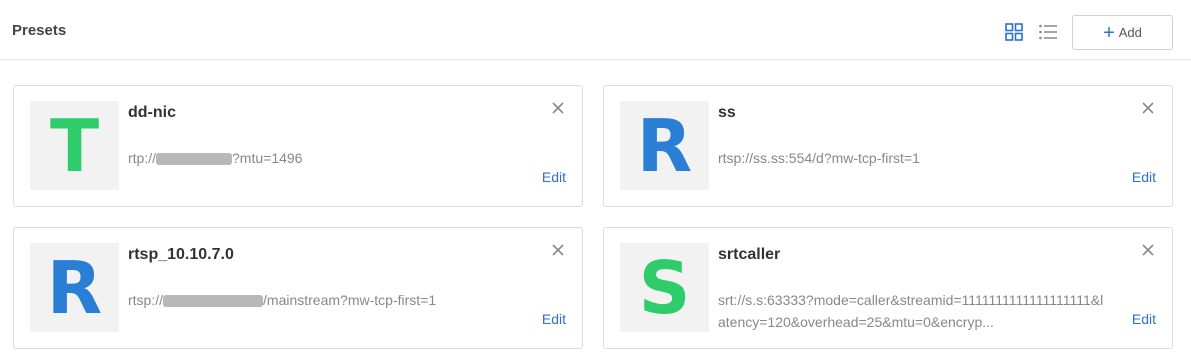  I want to click on preset-url-suffix: ?mtu=1496, so click(267, 158).